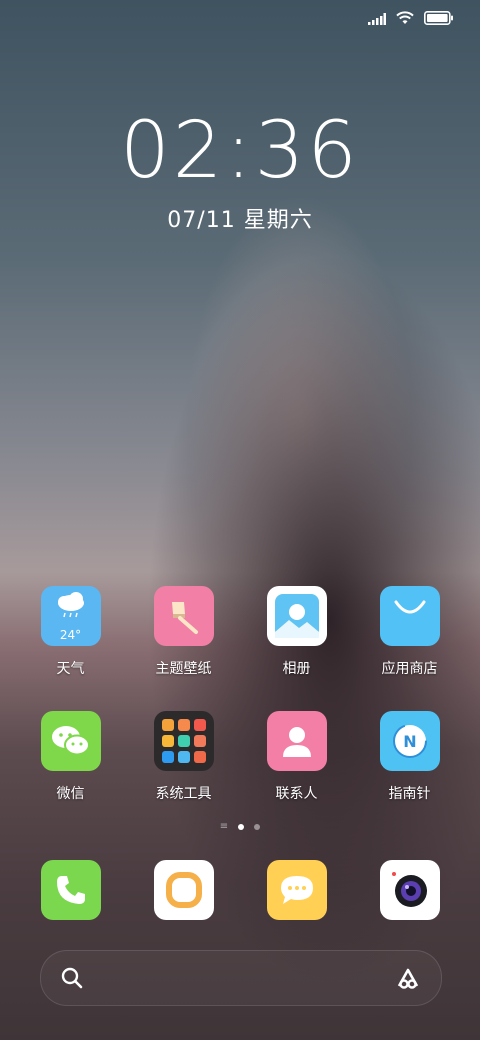  I want to click on app-theme: 主题壁纸, so click(184, 632).